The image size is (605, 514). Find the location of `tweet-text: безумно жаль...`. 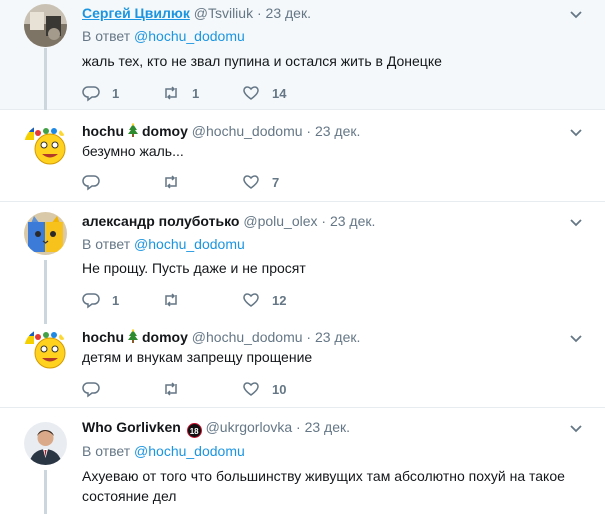

tweet-text: безумно жаль... is located at coordinates (133, 151).